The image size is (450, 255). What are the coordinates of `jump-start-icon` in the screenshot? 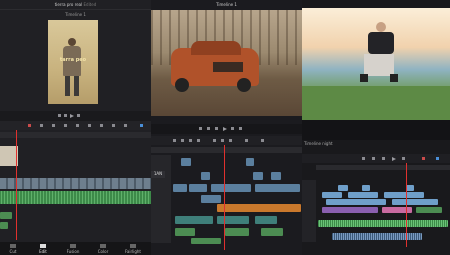 It's located at (200, 128).